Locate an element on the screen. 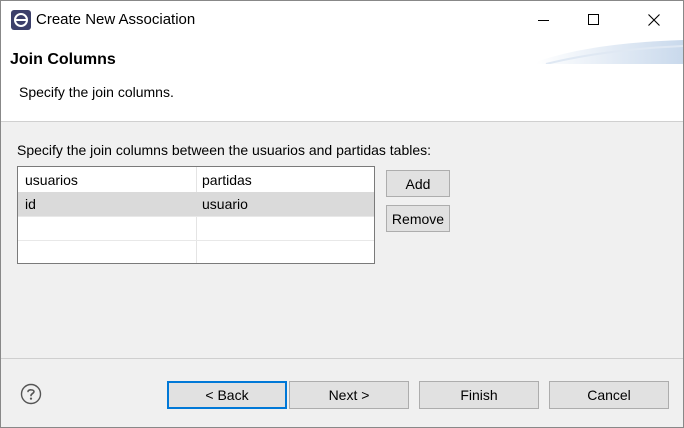  remove-button: Remove is located at coordinates (418, 218).